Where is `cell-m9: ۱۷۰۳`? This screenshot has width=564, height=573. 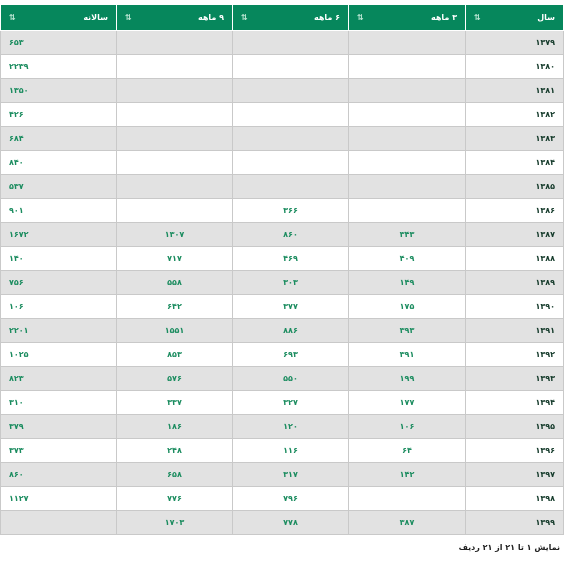 cell-m9: ۱۷۰۳ is located at coordinates (174, 522).